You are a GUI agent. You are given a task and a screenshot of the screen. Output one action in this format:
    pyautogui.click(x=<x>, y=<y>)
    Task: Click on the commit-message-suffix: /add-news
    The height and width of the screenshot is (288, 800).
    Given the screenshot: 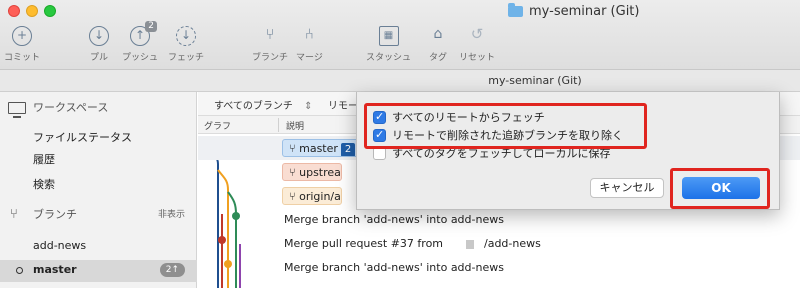 What is the action you would take?
    pyautogui.click(x=512, y=243)
    